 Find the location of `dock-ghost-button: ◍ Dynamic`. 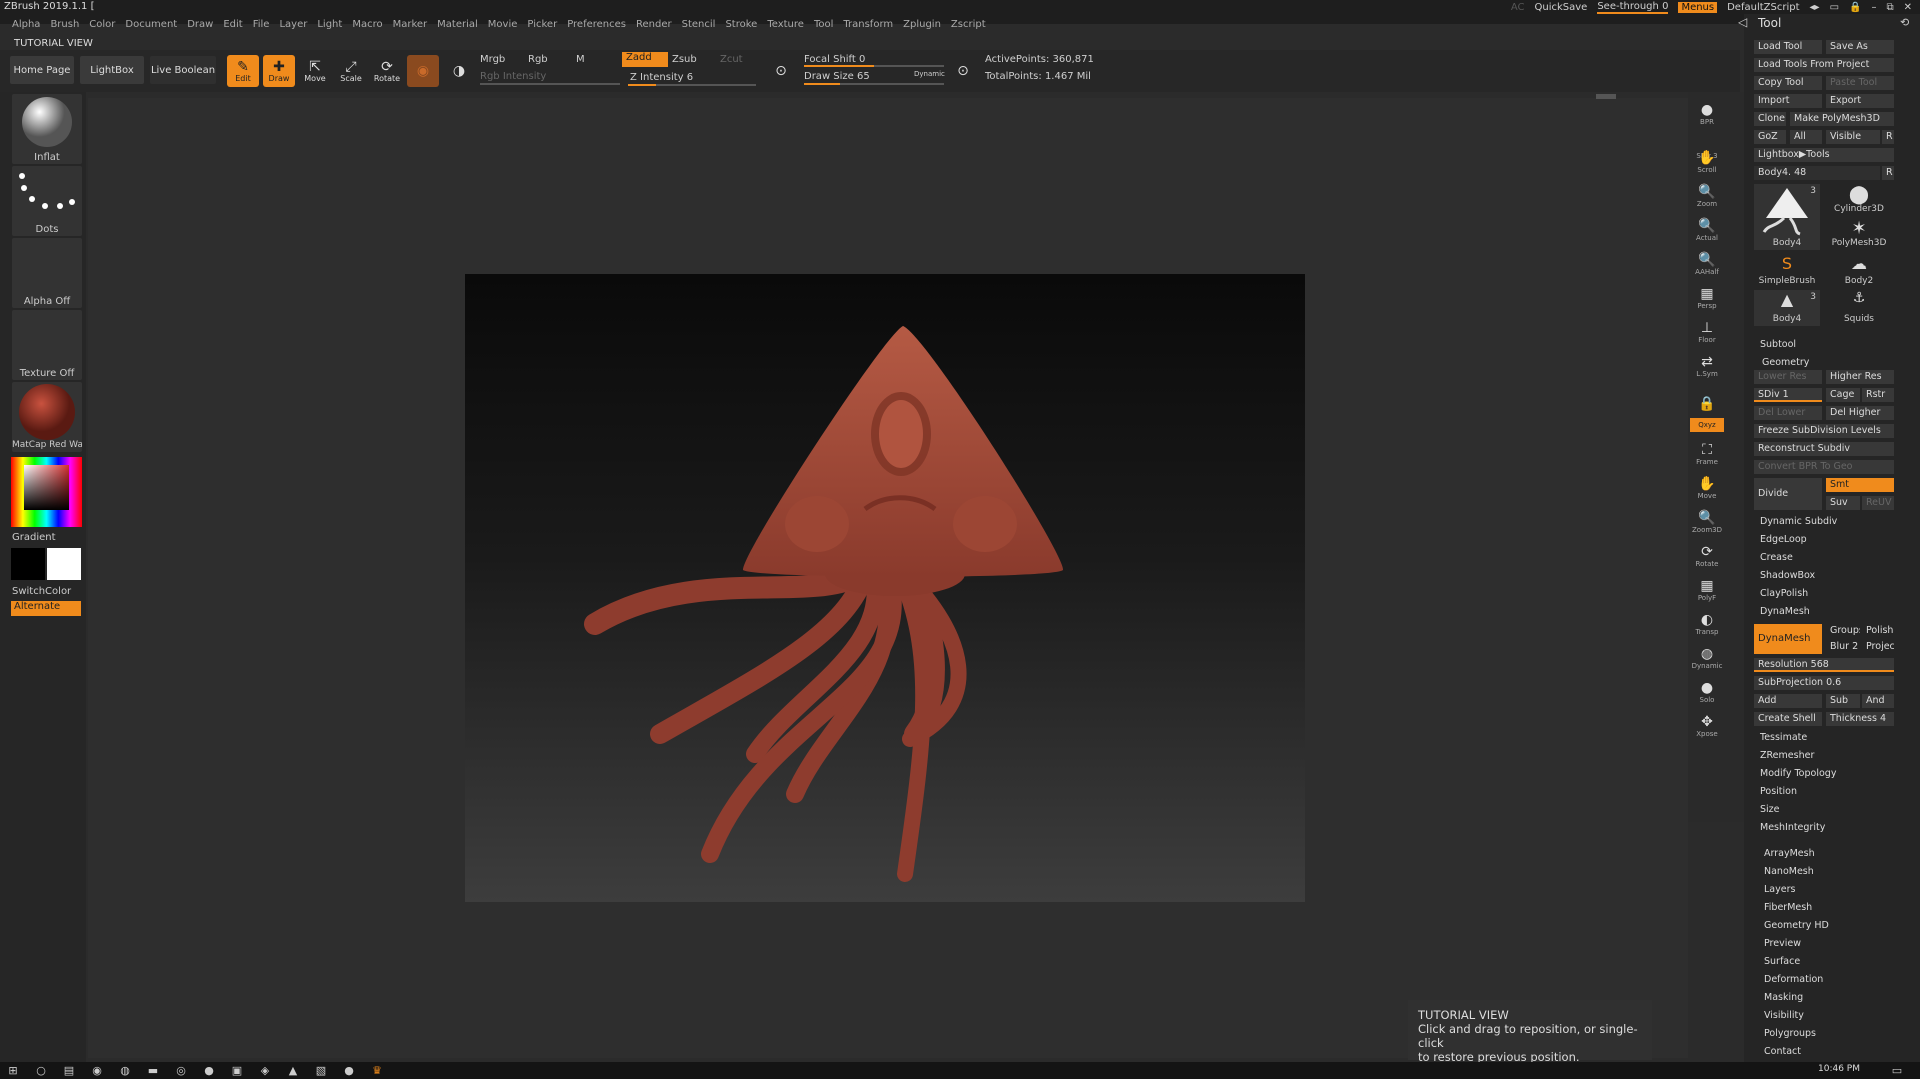

dock-ghost-button: ◍ Dynamic is located at coordinates (1707, 656).